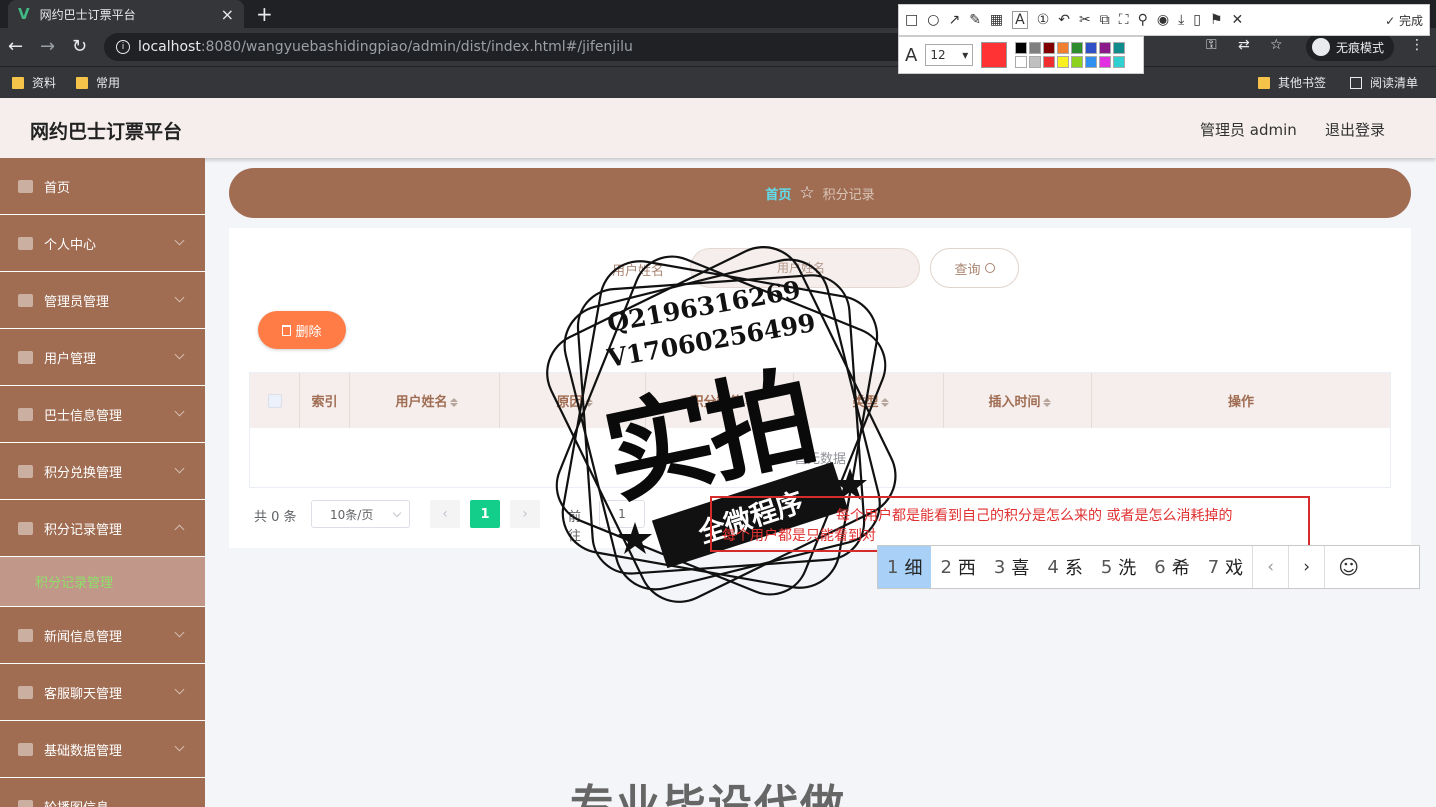 This screenshot has height=807, width=1436. I want to click on page-size-select: 10条/页, so click(360, 514).